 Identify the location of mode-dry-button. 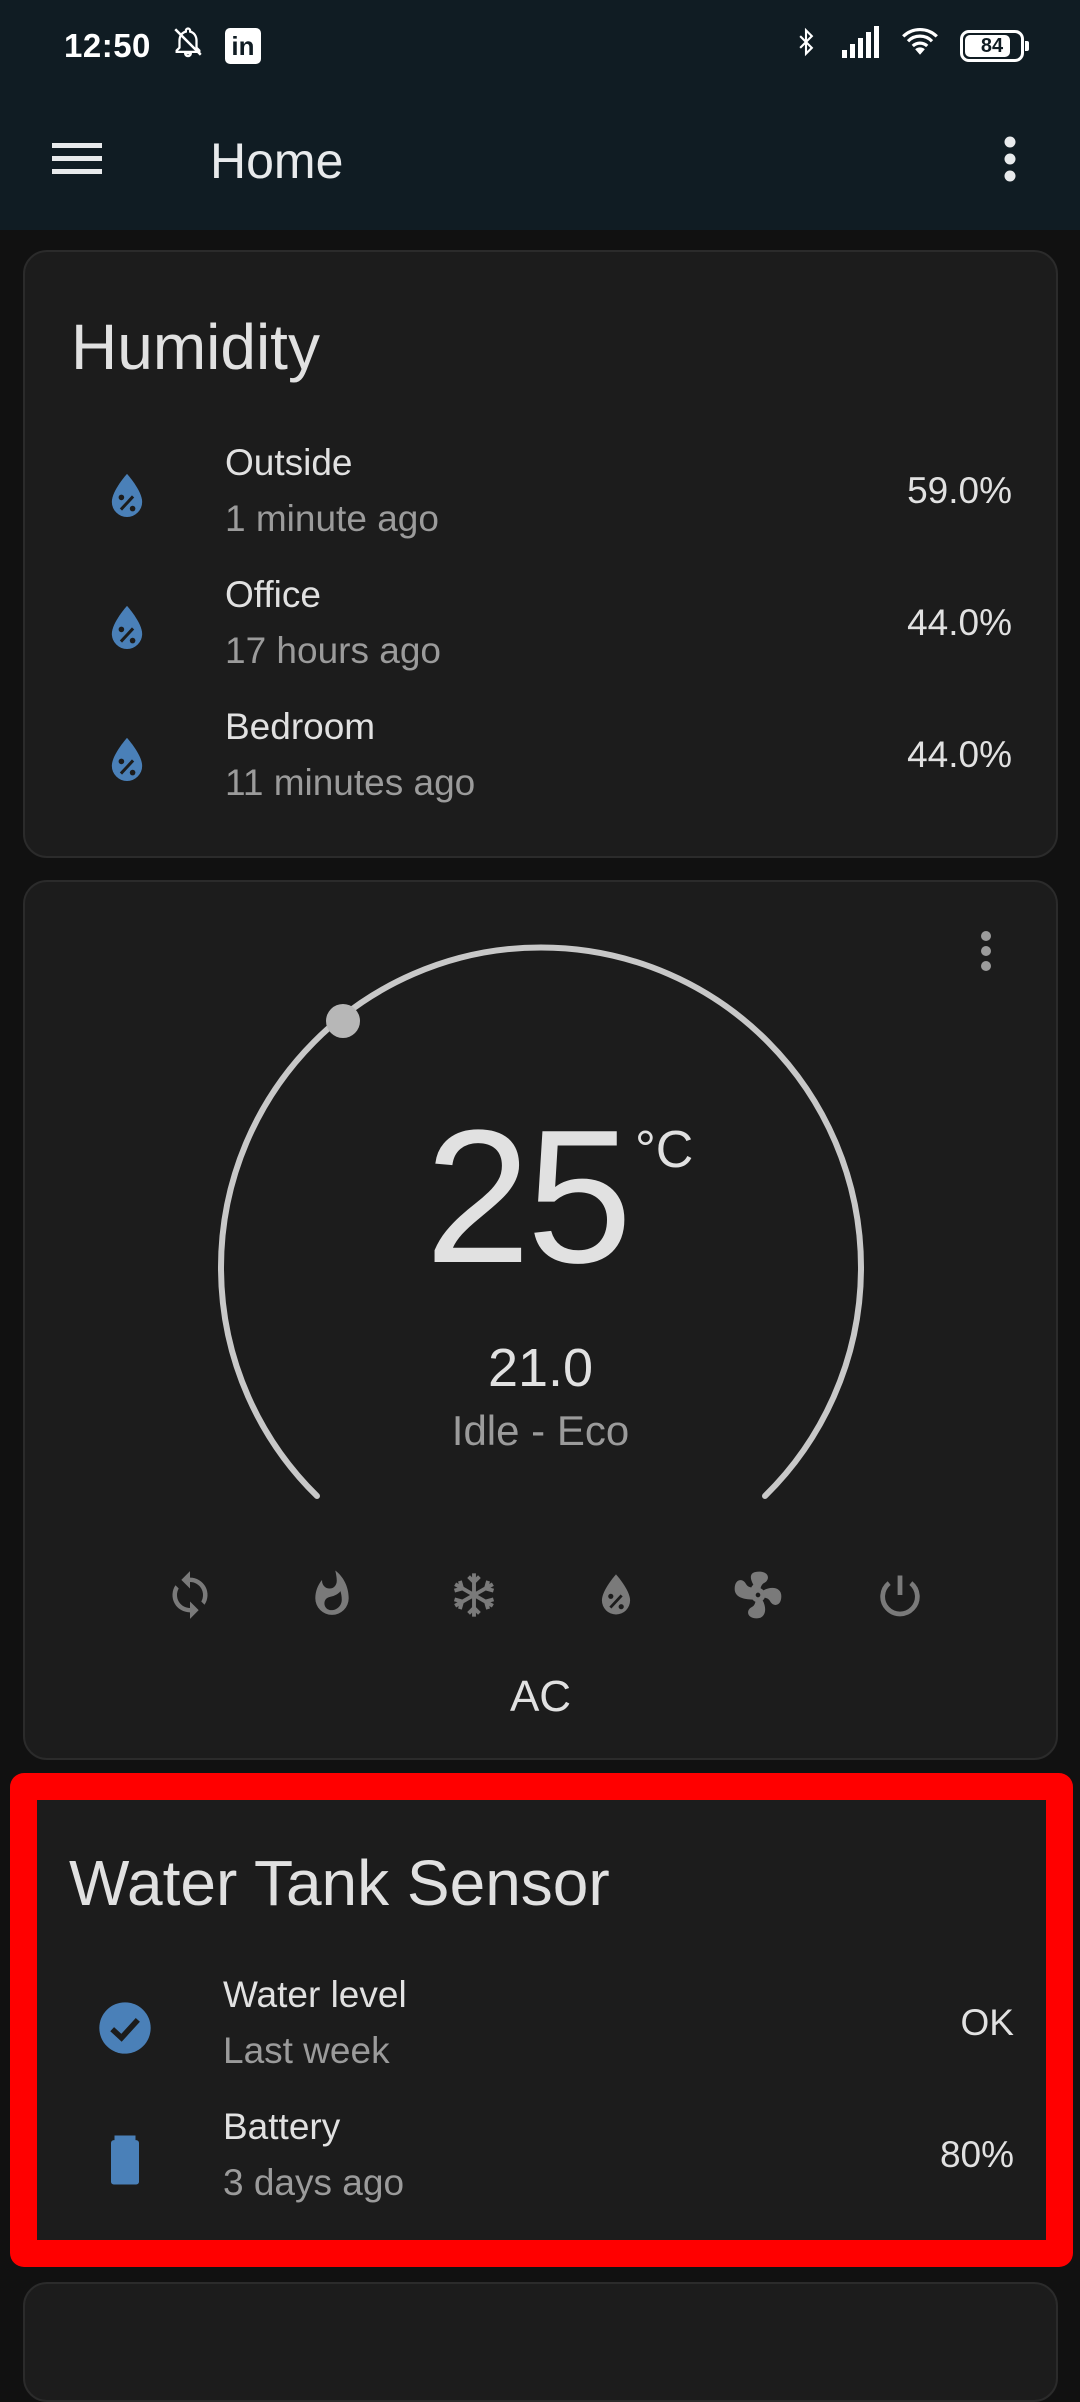
(616, 1597).